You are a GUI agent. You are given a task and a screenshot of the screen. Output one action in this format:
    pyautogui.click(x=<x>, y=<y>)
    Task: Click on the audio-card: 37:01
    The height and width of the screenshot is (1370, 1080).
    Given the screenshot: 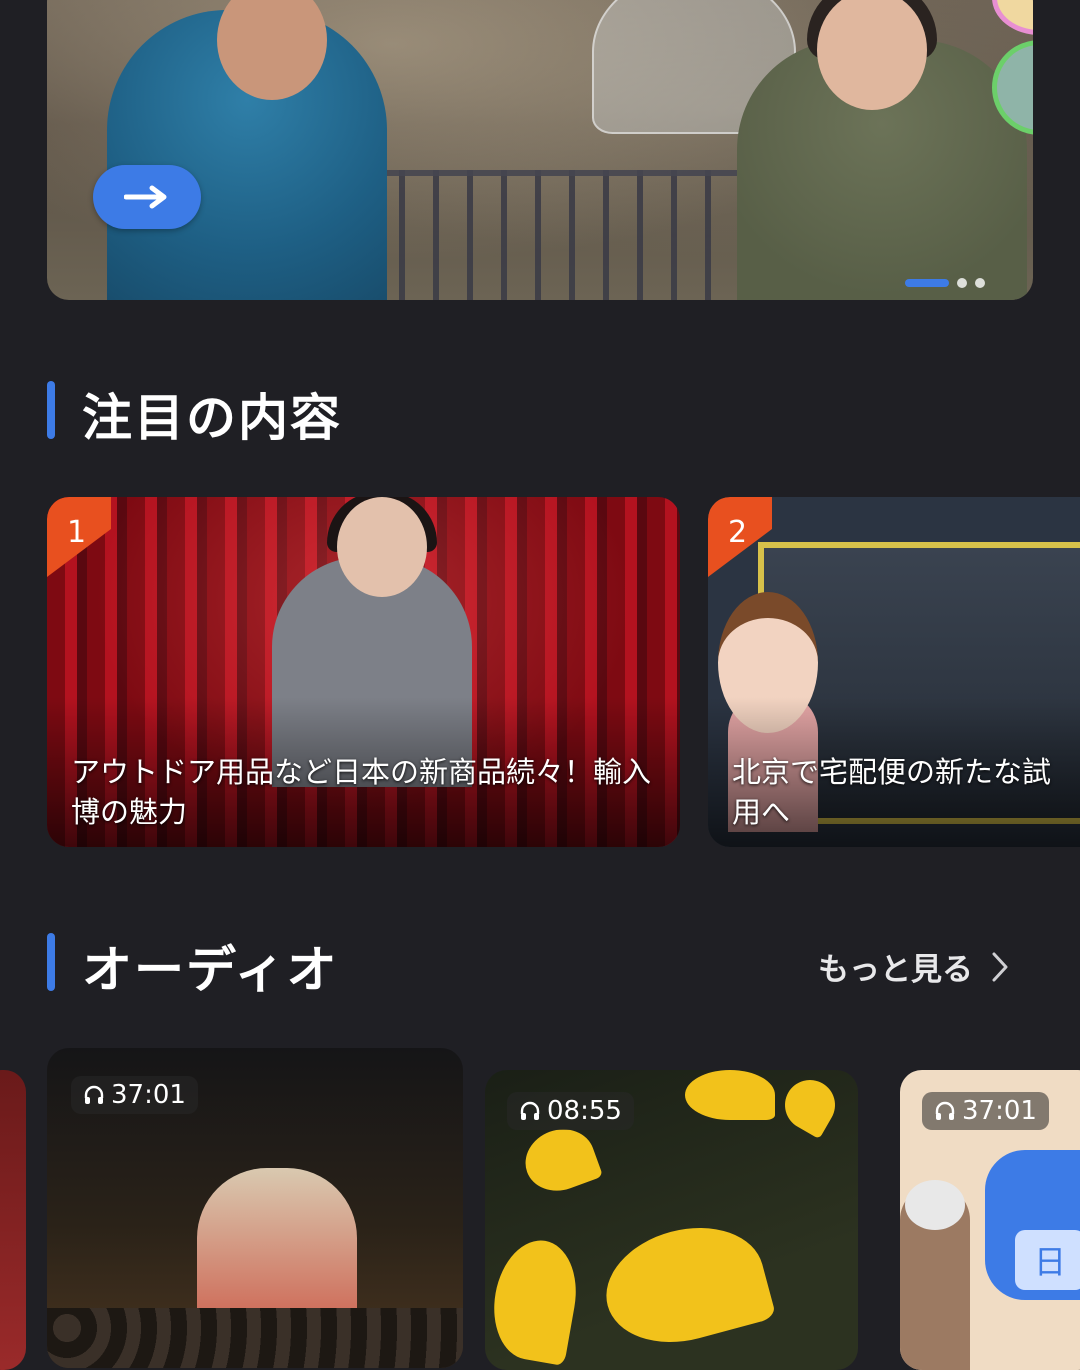 What is the action you would take?
    pyautogui.click(x=255, y=1208)
    